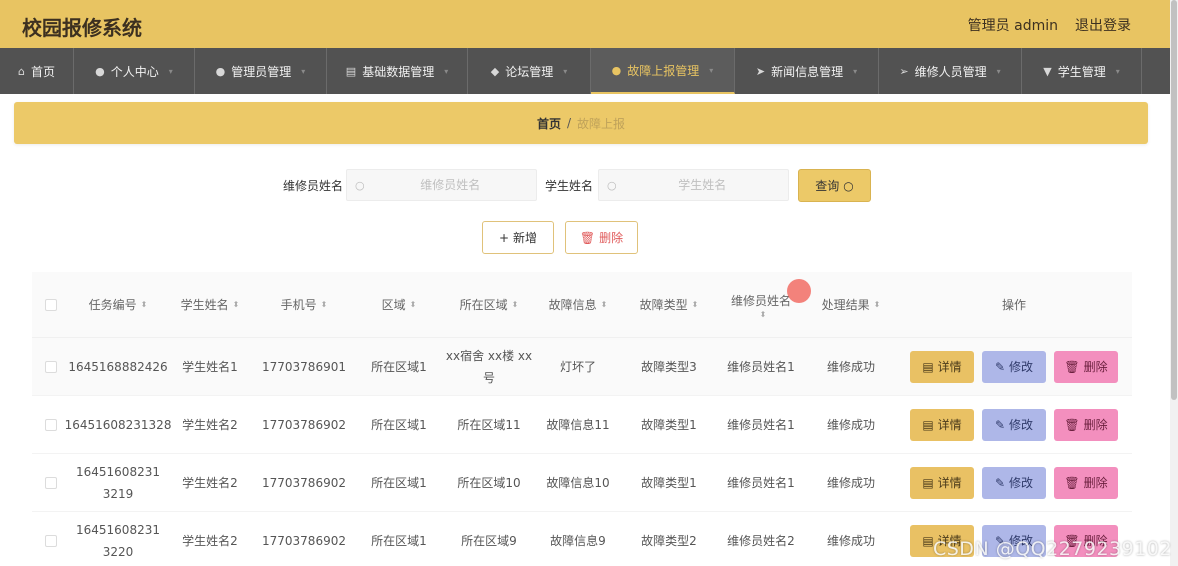 The height and width of the screenshot is (566, 1178). Describe the element at coordinates (578, 482) in the screenshot. I see `fault-info-cell: 故障信息10` at that location.